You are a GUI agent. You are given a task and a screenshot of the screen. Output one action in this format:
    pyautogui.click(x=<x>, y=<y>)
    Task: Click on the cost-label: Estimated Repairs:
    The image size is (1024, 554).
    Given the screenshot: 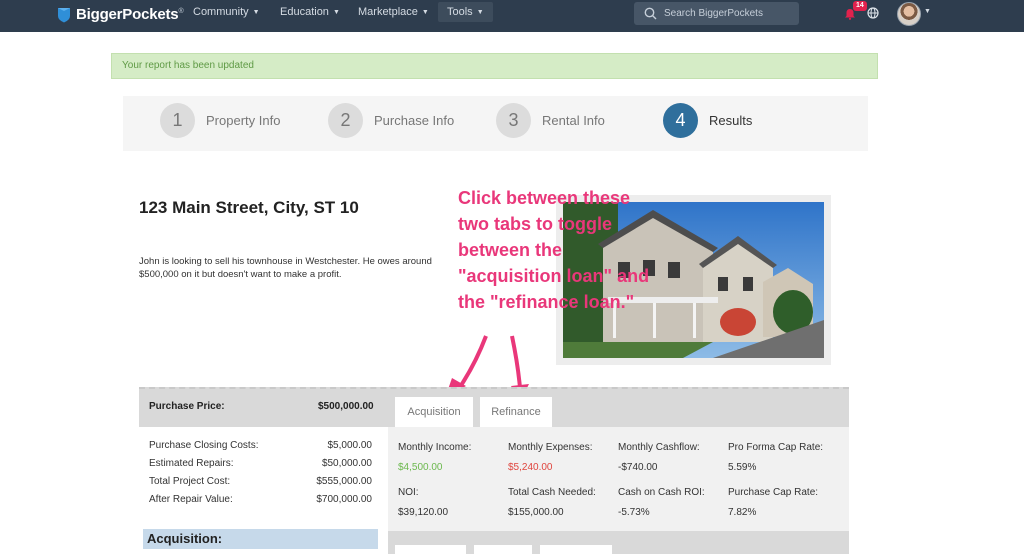 What is the action you would take?
    pyautogui.click(x=191, y=463)
    